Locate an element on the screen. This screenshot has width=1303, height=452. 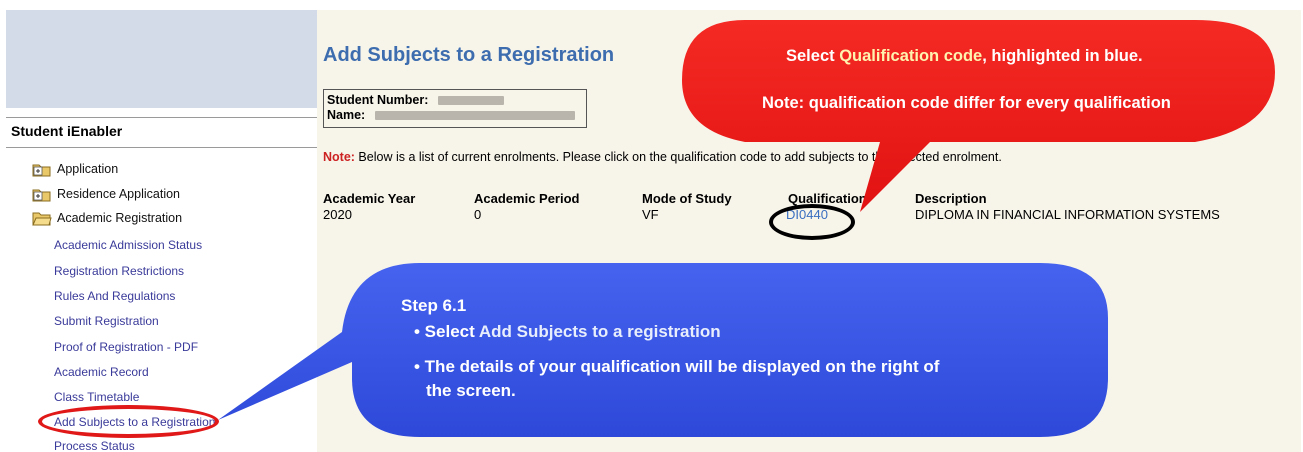
red-callout-text: , highlighted in blue. is located at coordinates (1062, 56).